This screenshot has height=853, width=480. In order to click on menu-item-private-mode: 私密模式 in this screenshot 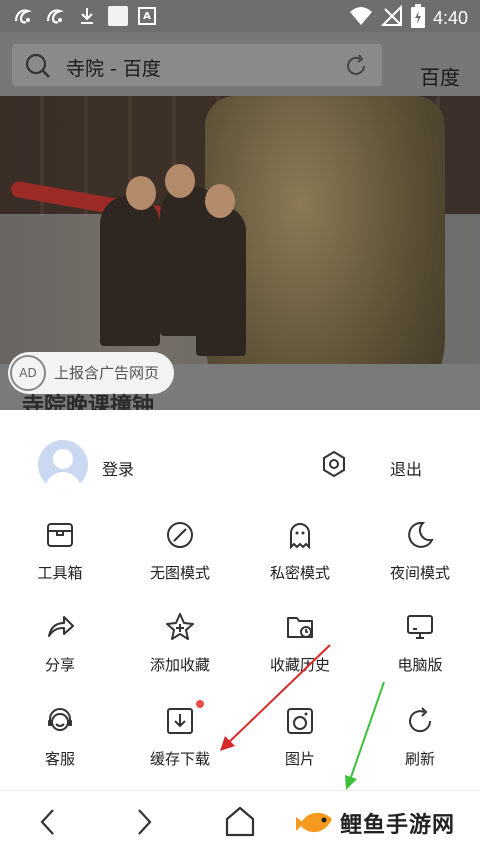, I will do `click(300, 555)`.